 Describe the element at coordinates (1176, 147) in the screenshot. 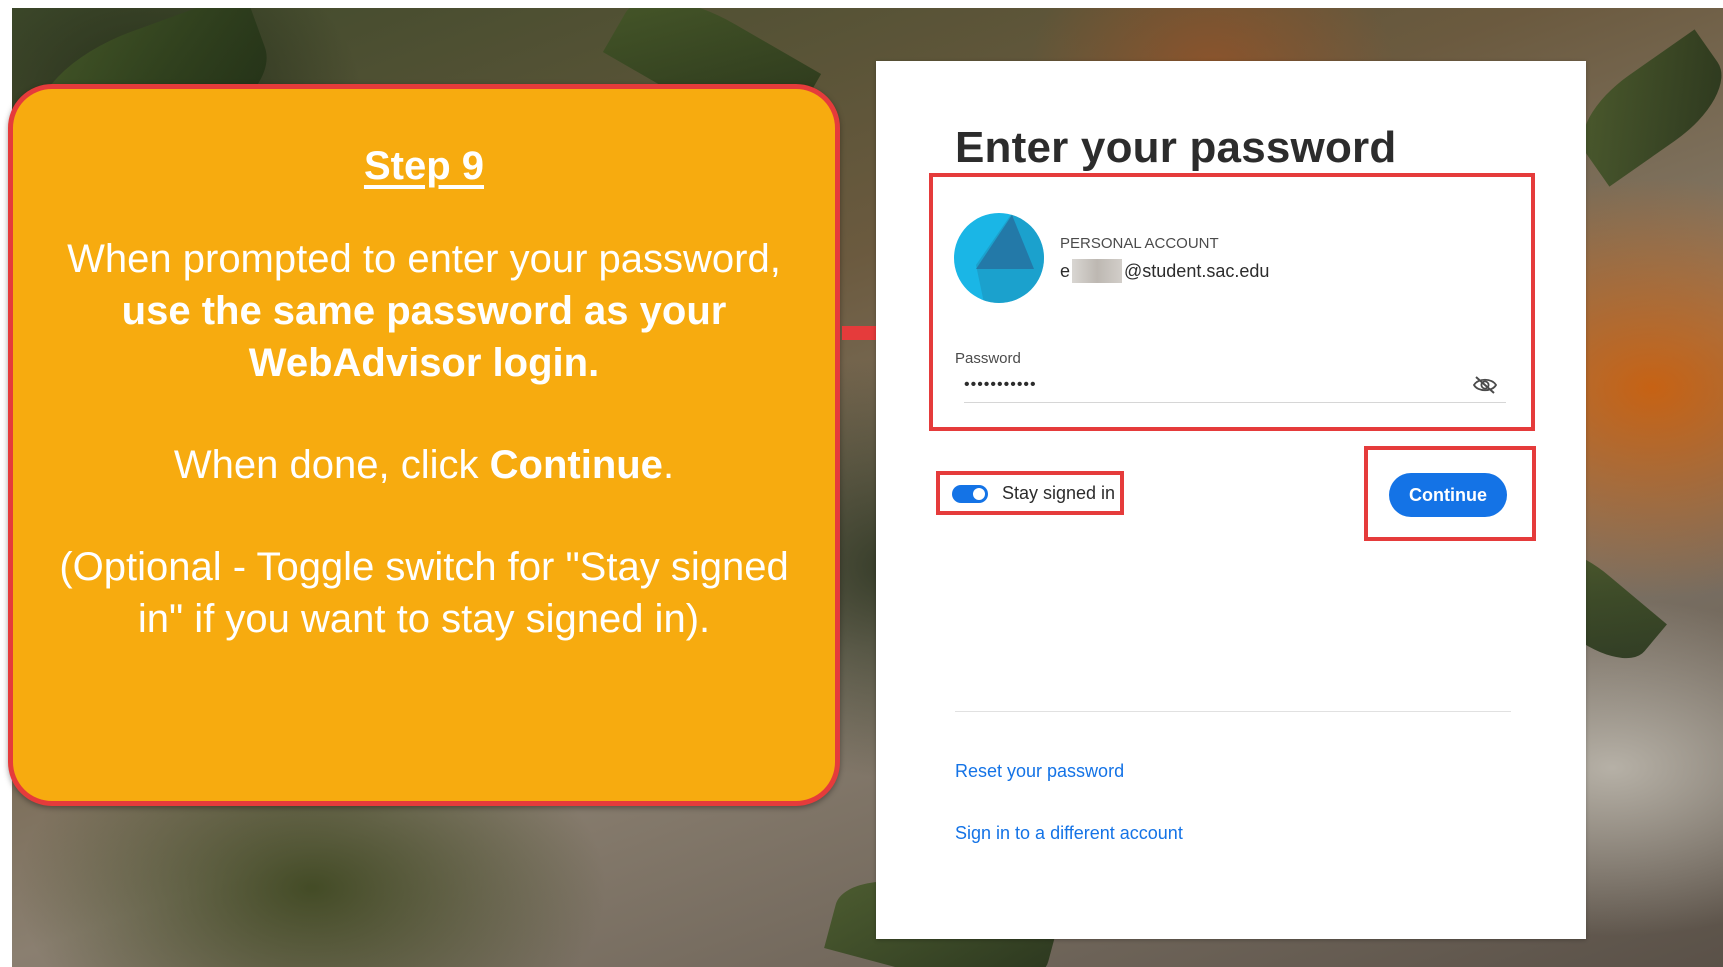

I see `page-title: Enter your password` at that location.